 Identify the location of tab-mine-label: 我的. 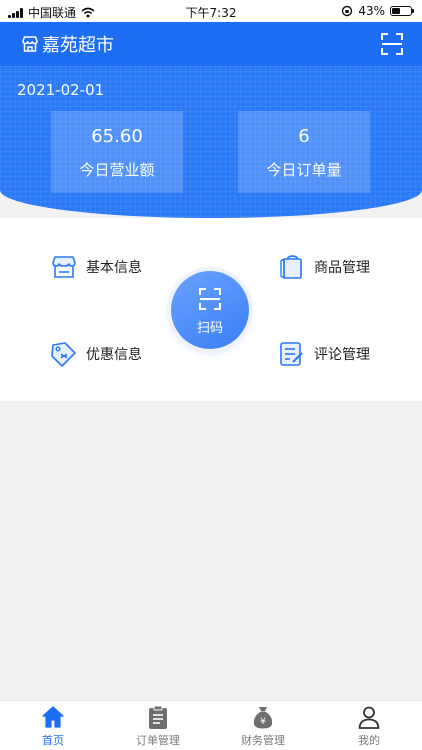
(369, 740).